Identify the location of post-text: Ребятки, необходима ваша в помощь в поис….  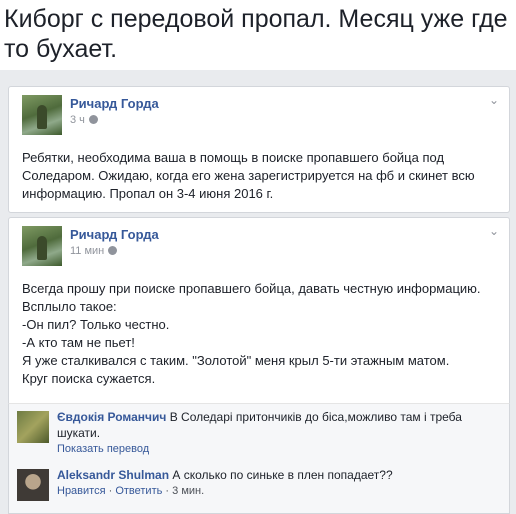
(248, 175).